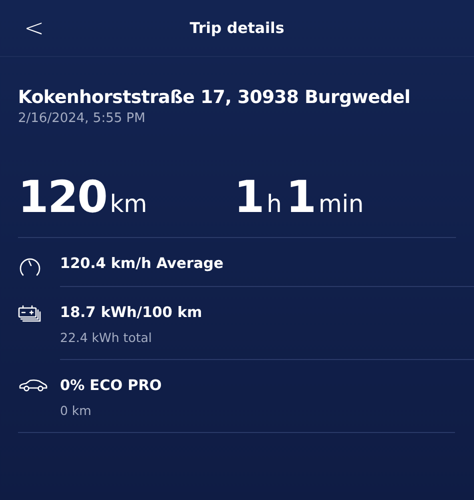 This screenshot has width=474, height=500. I want to click on stat-unit: h, so click(274, 204).